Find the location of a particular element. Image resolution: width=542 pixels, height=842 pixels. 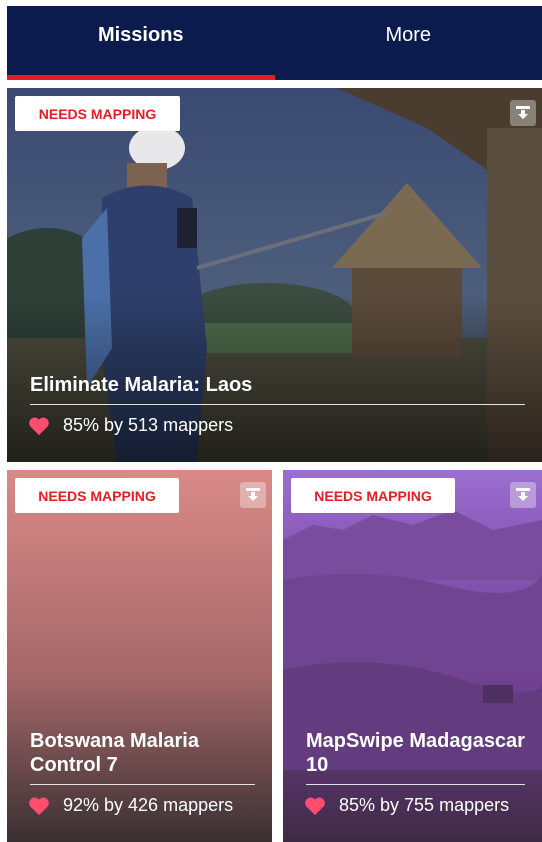

tab-bar: Missions More is located at coordinates (274, 43).